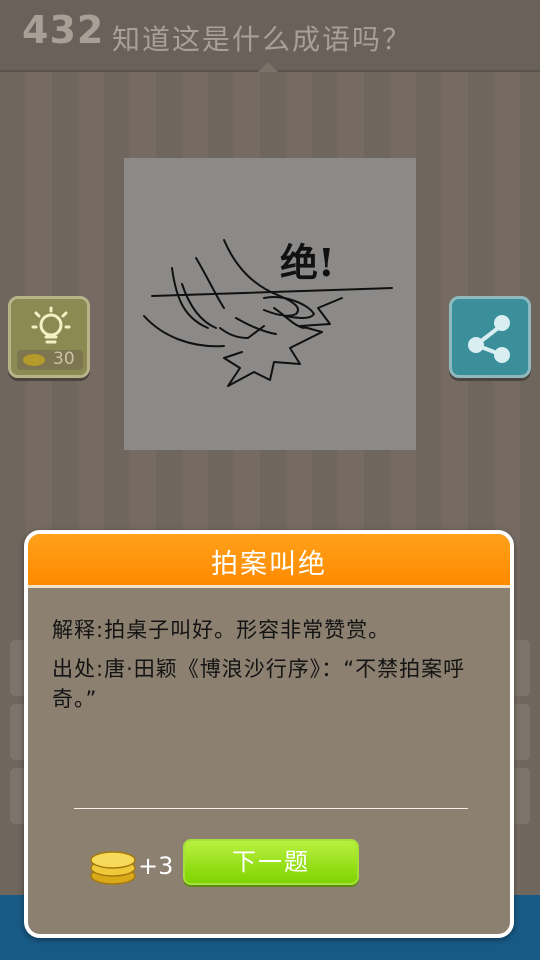 This screenshot has height=960, width=540. Describe the element at coordinates (63, 30) in the screenshot. I see `level-number: 432` at that location.